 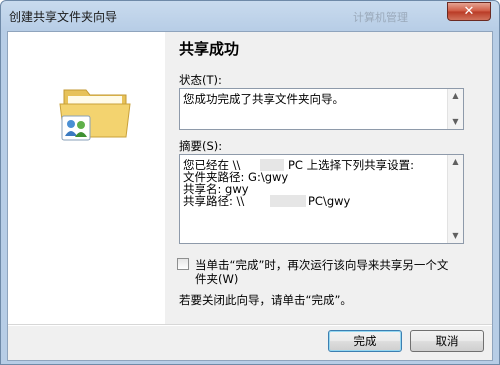 What do you see at coordinates (214, 201) in the screenshot?
I see `summary-line: 共享路径: \\` at bounding box center [214, 201].